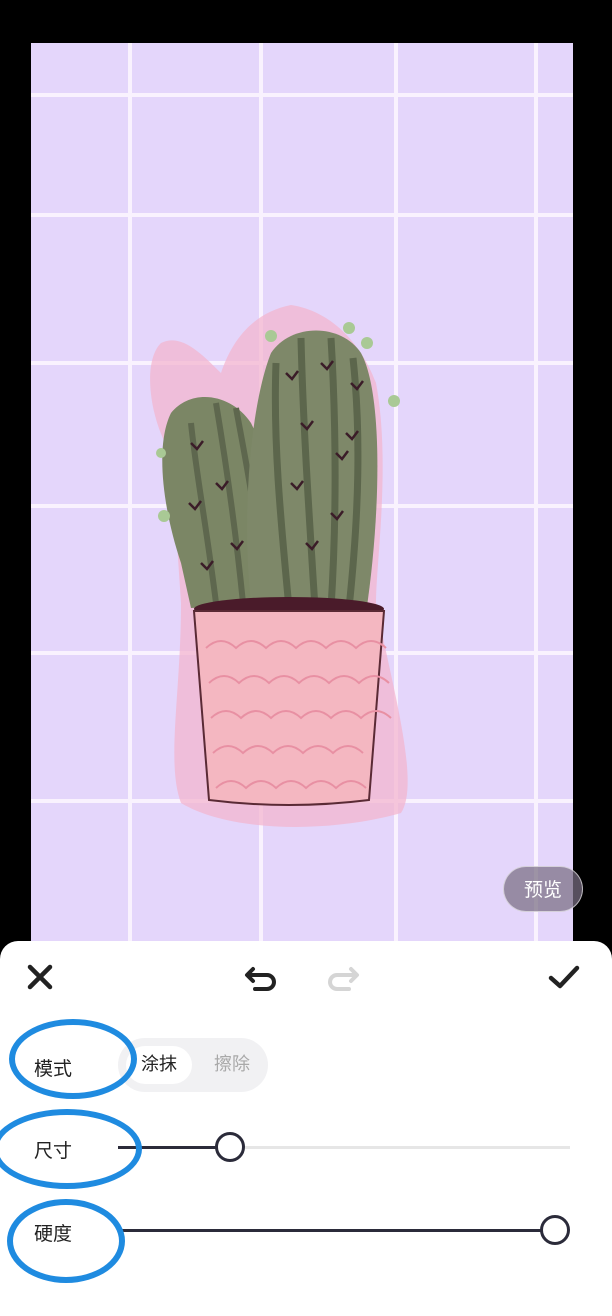  Describe the element at coordinates (343, 977) in the screenshot. I see `redo-icon` at that location.